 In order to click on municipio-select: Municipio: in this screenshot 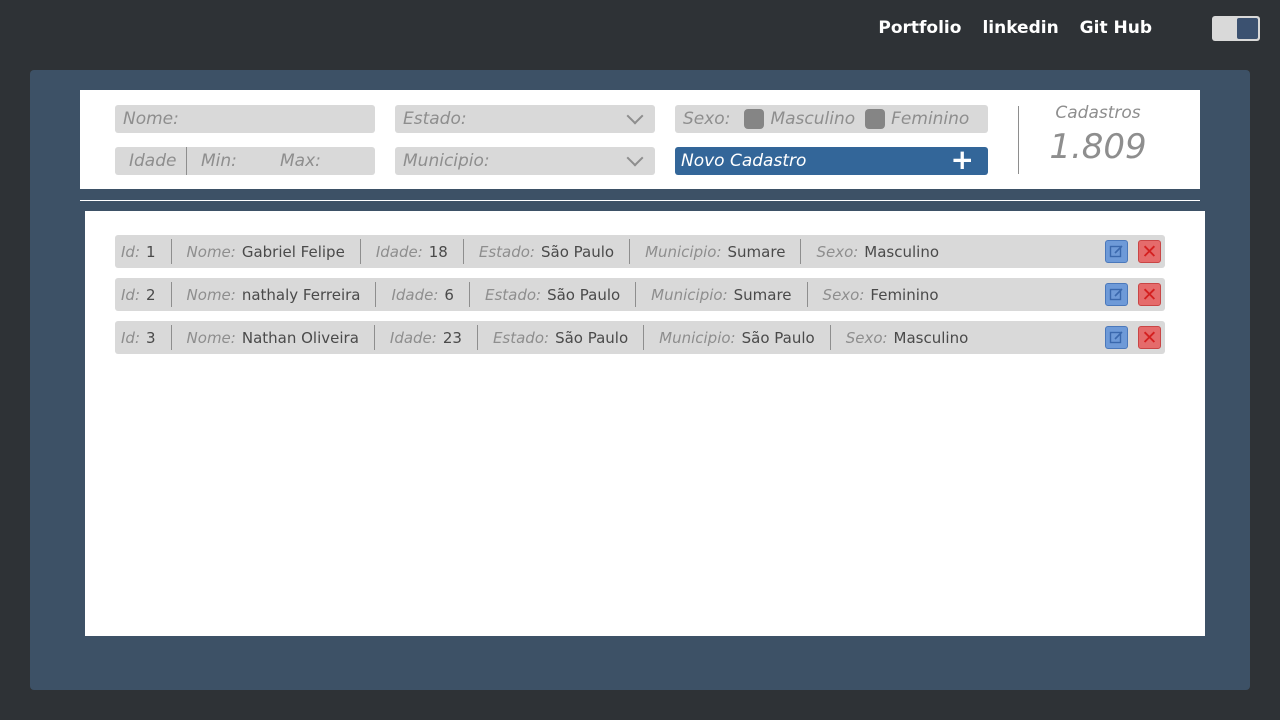, I will do `click(525, 161)`.